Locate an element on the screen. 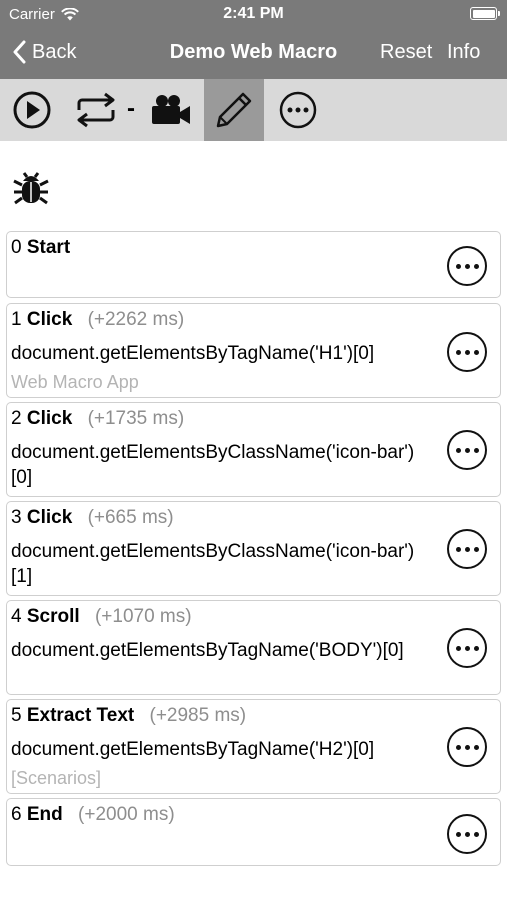  step-delay: (+2262 ms) is located at coordinates (136, 319).